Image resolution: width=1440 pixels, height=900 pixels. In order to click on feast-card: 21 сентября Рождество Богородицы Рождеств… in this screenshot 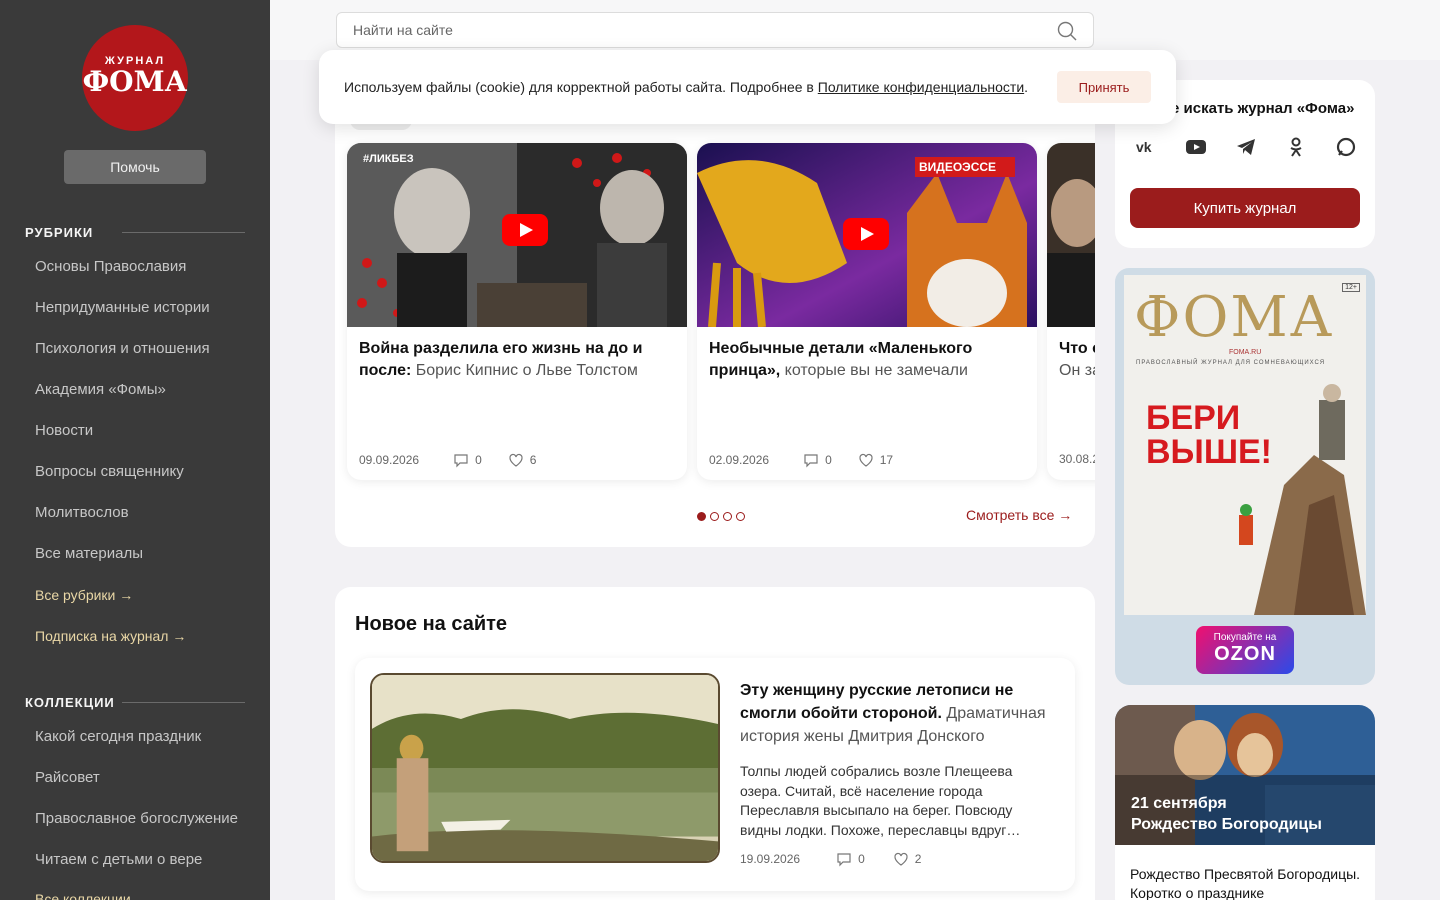, I will do `click(1245, 802)`.